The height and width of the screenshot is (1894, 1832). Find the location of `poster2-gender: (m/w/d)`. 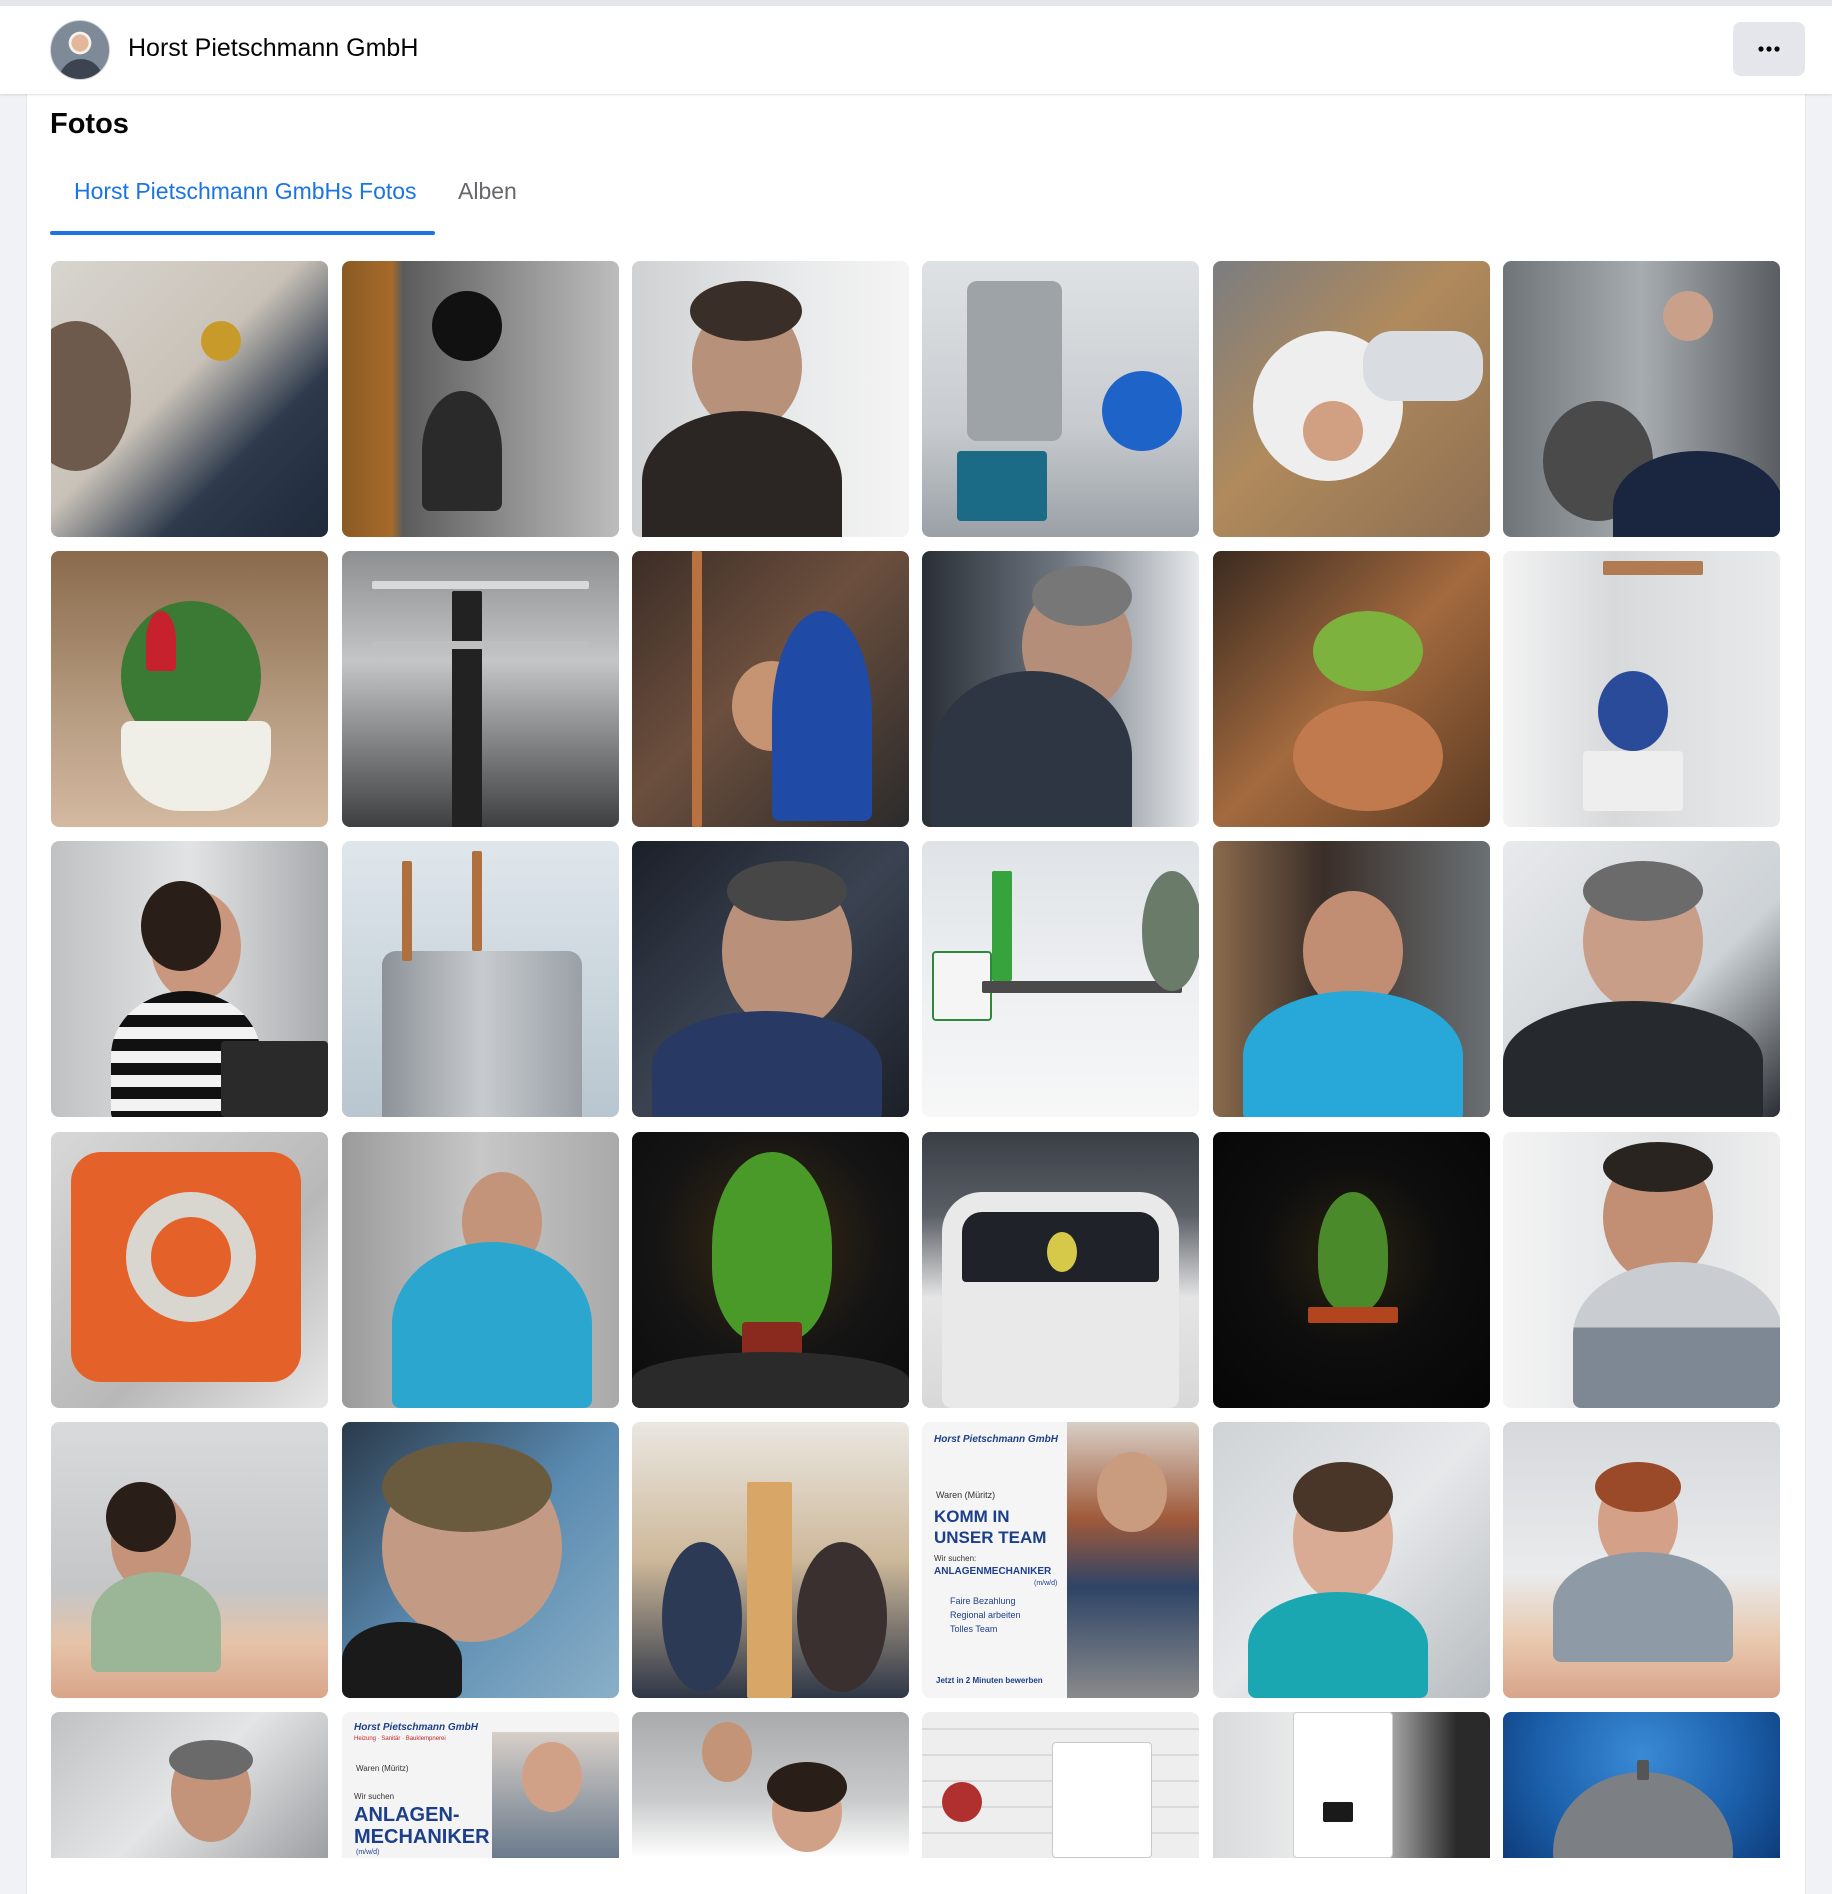

poster2-gender: (m/w/d) is located at coordinates (368, 1852).